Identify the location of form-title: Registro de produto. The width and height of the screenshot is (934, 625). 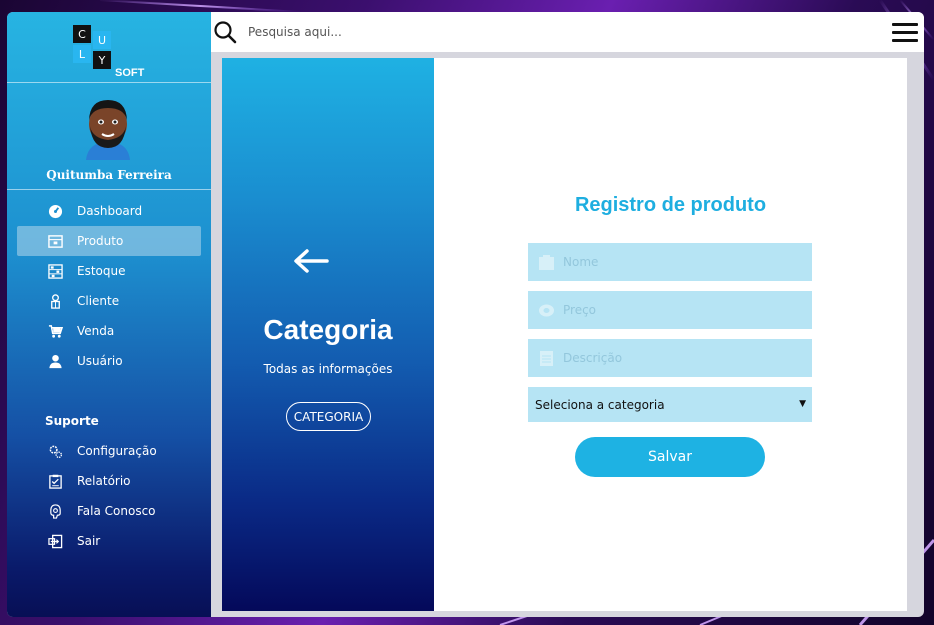
(670, 205).